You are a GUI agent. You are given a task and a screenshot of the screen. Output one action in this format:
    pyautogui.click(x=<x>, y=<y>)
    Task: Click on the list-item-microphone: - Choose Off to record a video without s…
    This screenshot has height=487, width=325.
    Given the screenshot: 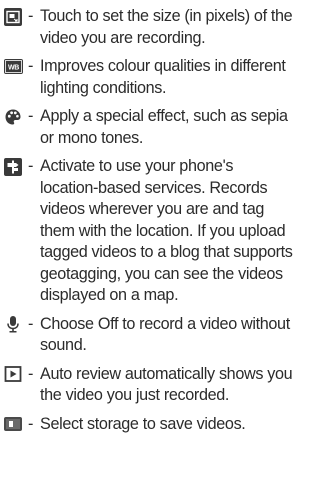 What is the action you would take?
    pyautogui.click(x=163, y=335)
    